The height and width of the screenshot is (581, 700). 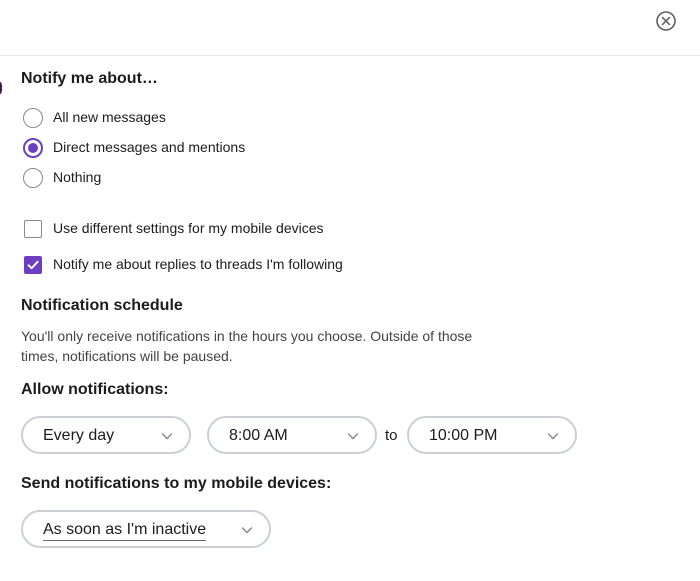 What do you see at coordinates (33, 229) in the screenshot?
I see `mobile-settings-checkbox` at bounding box center [33, 229].